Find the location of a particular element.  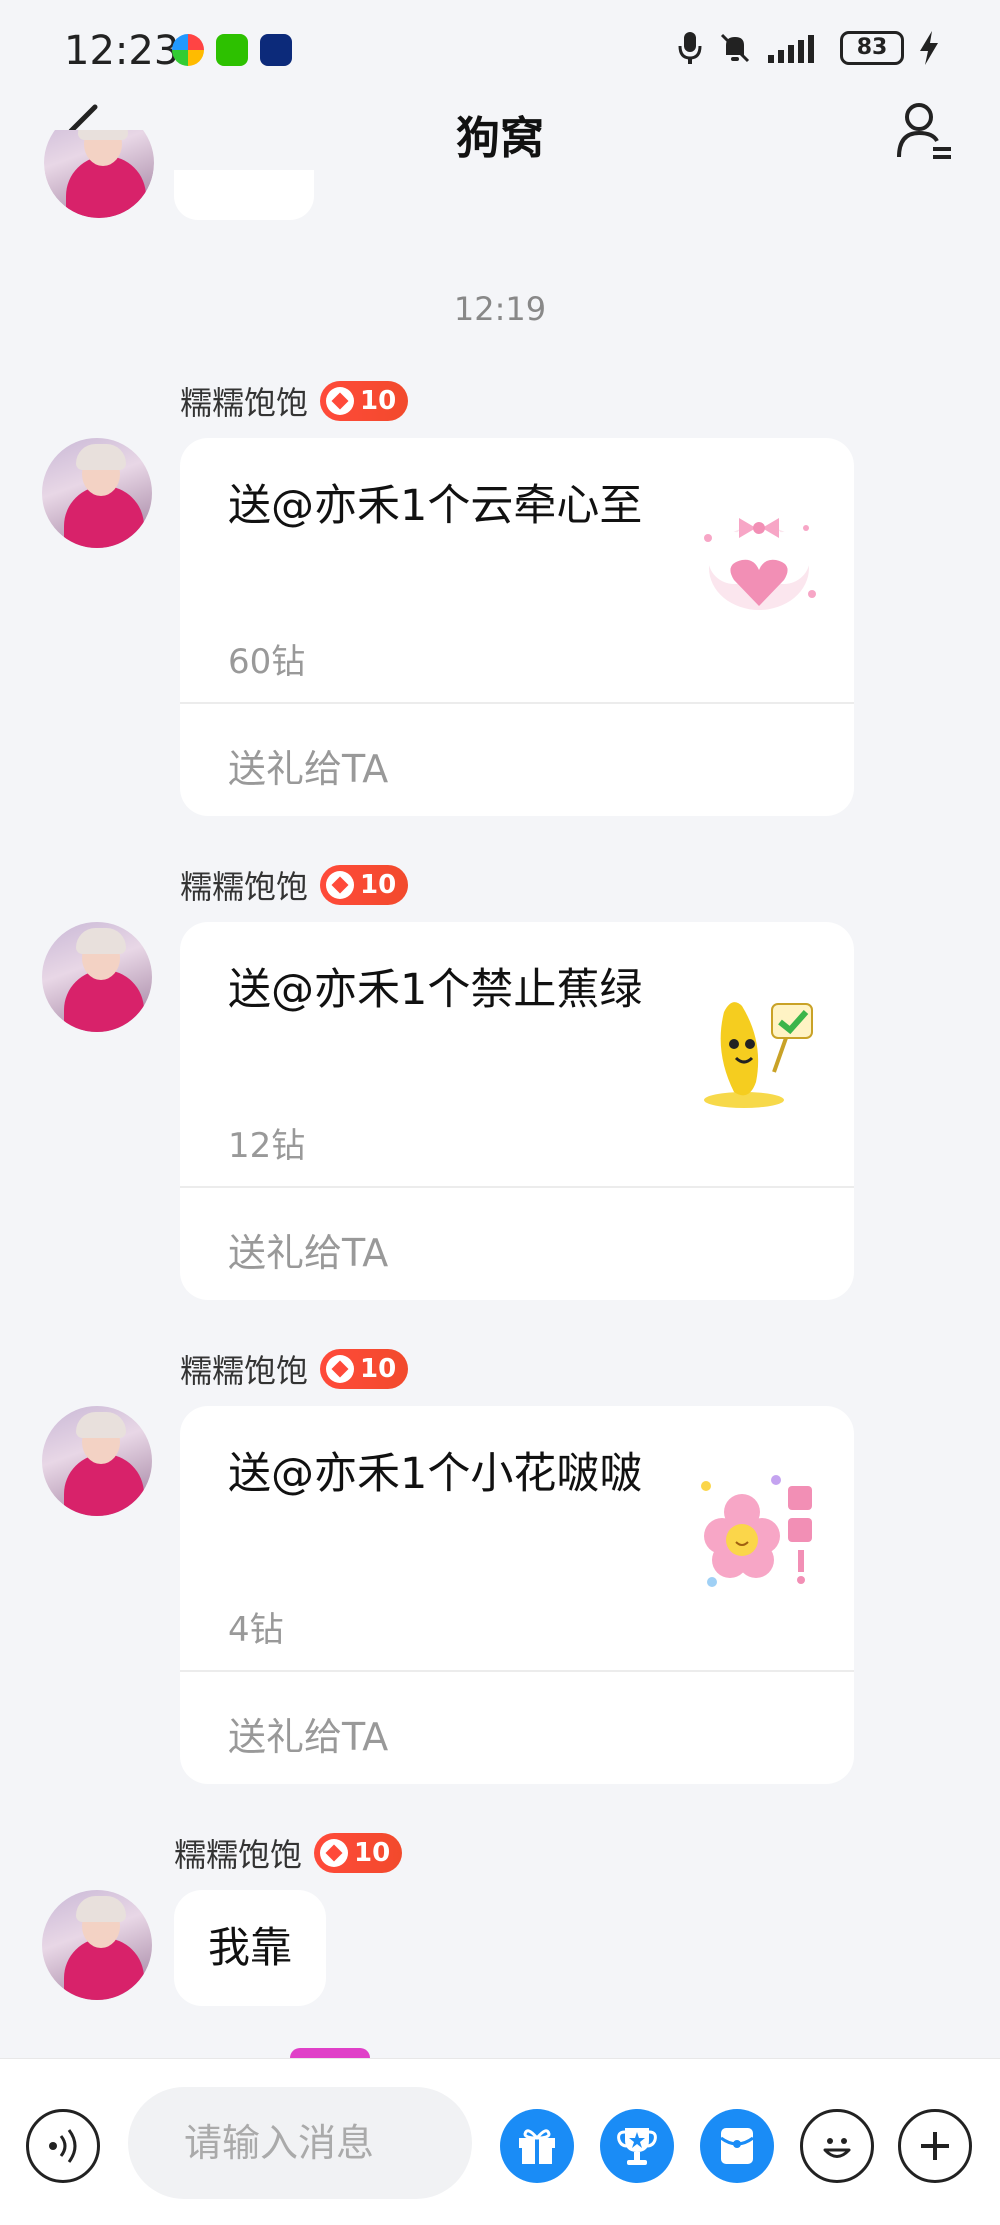

banana-icon is located at coordinates (758, 1055).